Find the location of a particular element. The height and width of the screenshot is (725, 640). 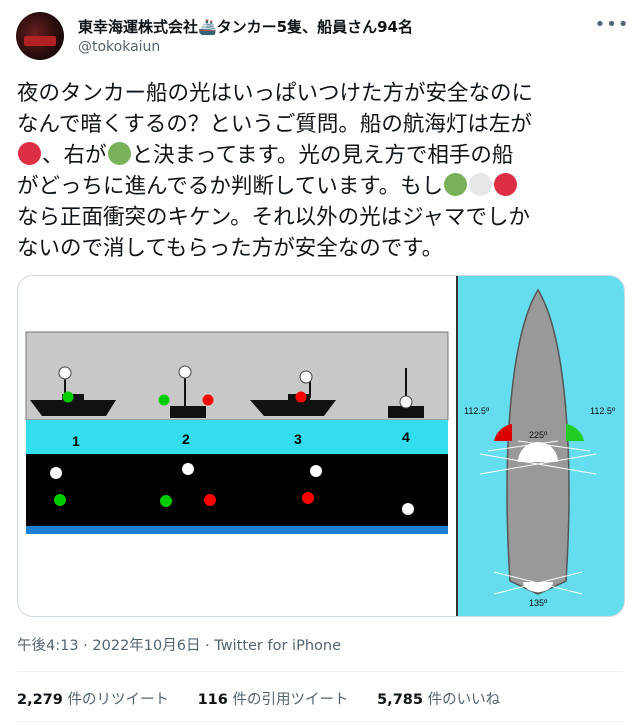

tweet-line: なら正面衝突のキケン。それ以外の光はジャマでしか is located at coordinates (273, 217).